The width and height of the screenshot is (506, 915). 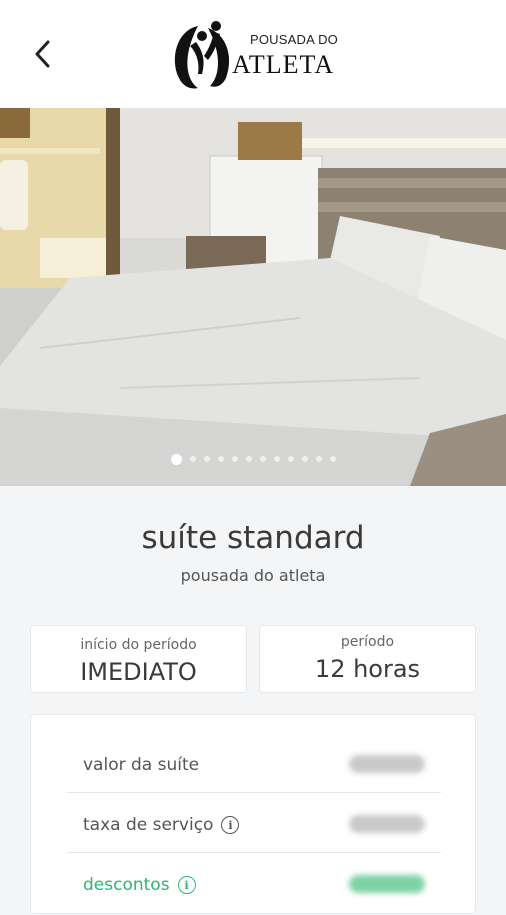 What do you see at coordinates (139, 885) in the screenshot?
I see `price-row-label: descontos i` at bounding box center [139, 885].